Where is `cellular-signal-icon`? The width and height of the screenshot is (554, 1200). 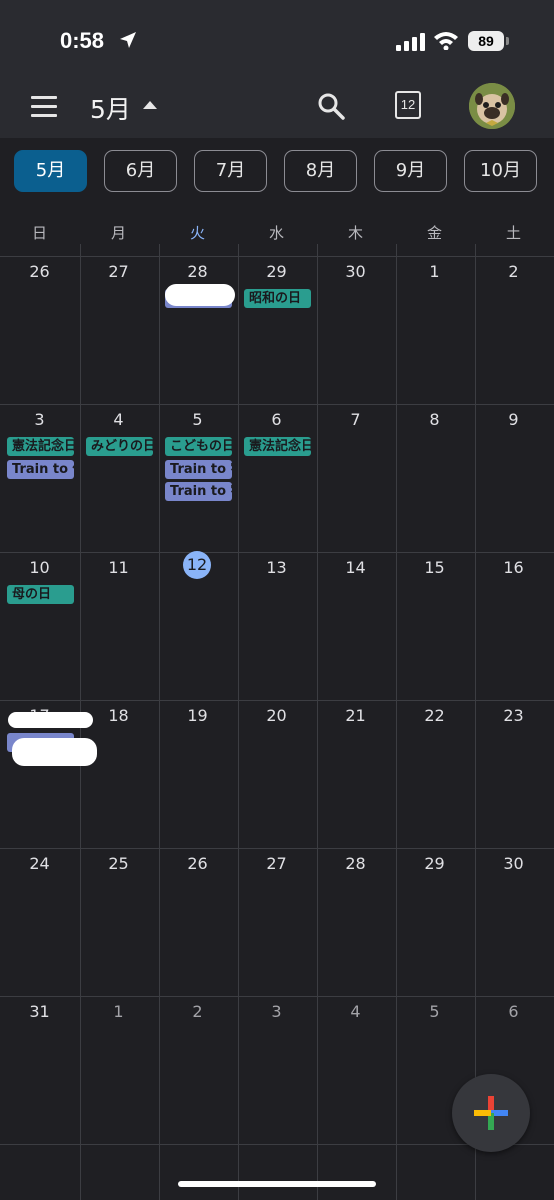
cellular-signal-icon is located at coordinates (410, 42).